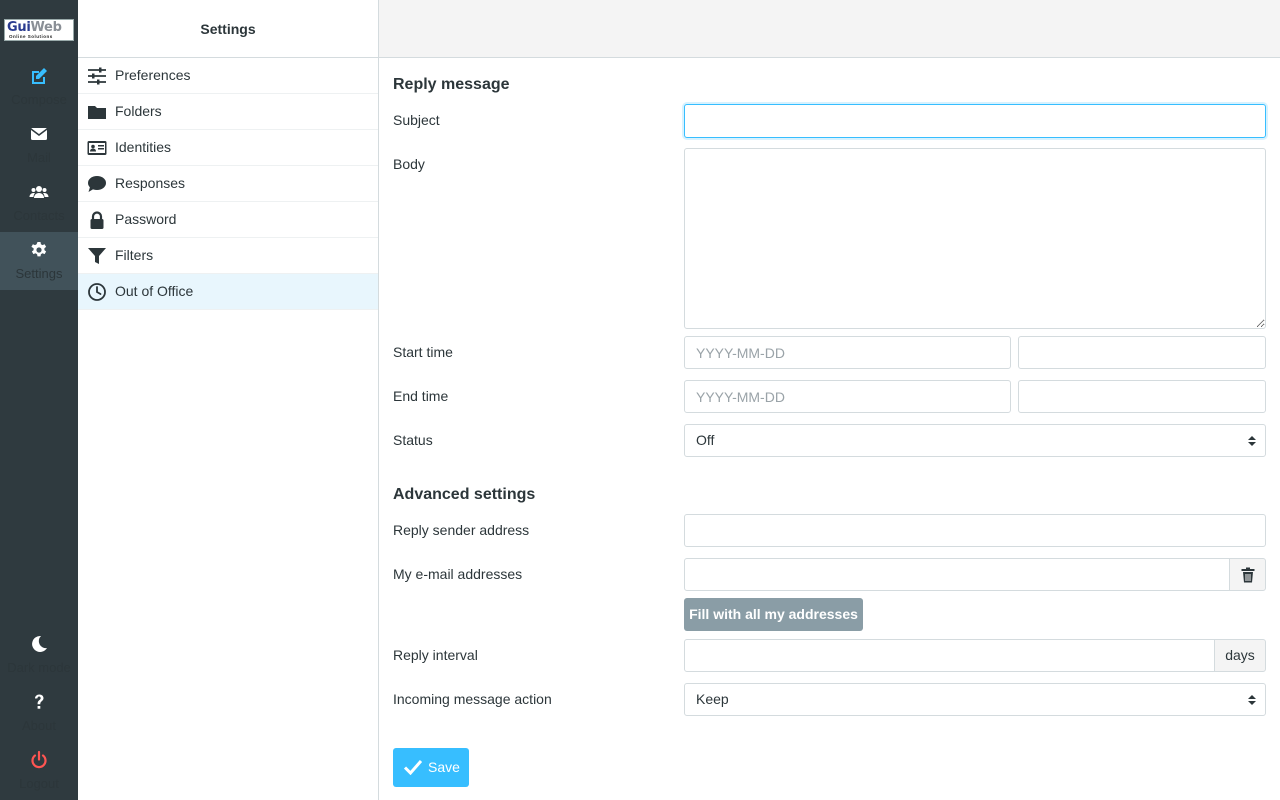 The height and width of the screenshot is (800, 1280). What do you see at coordinates (975, 121) in the screenshot?
I see `subject-input` at bounding box center [975, 121].